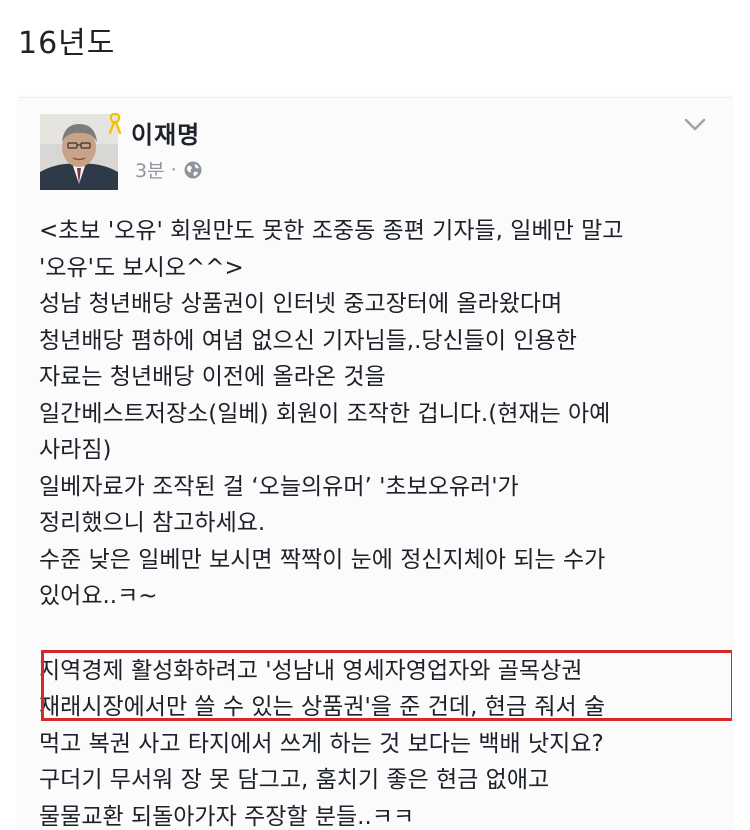 Image resolution: width=750 pixels, height=830 pixels. Describe the element at coordinates (150, 169) in the screenshot. I see `post-time: 3분` at that location.